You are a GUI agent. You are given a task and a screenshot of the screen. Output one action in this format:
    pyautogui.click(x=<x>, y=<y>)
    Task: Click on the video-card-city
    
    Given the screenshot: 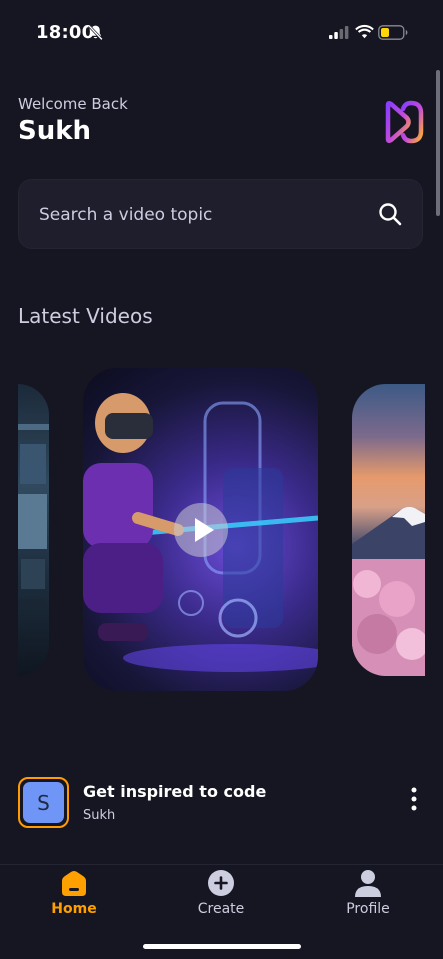 What is the action you would take?
    pyautogui.click(x=33, y=530)
    